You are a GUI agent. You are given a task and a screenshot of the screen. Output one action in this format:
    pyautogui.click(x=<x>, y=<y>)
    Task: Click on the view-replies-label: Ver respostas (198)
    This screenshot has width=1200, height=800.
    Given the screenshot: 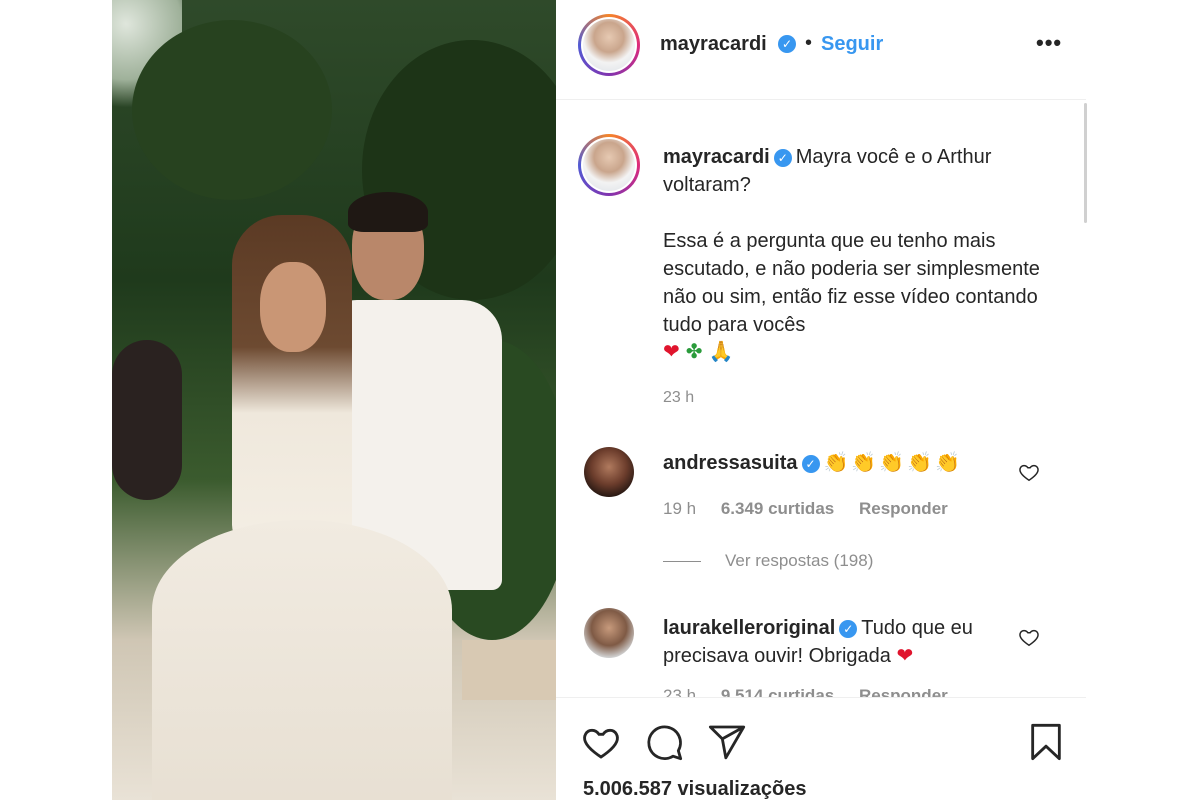 What is the action you would take?
    pyautogui.click(x=799, y=560)
    